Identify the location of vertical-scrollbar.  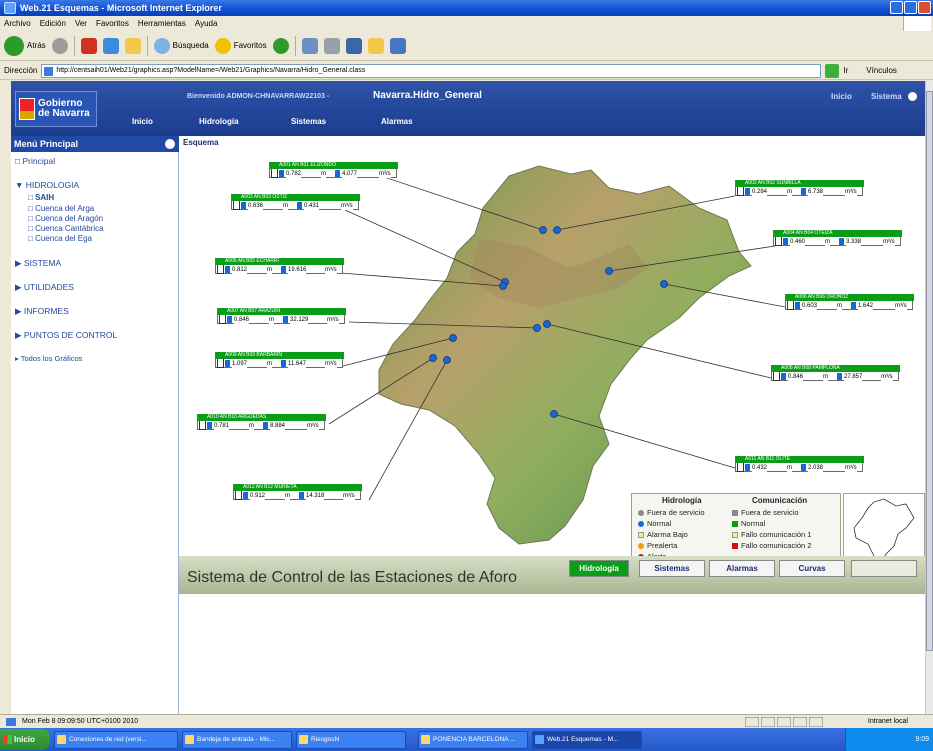
(929, 397).